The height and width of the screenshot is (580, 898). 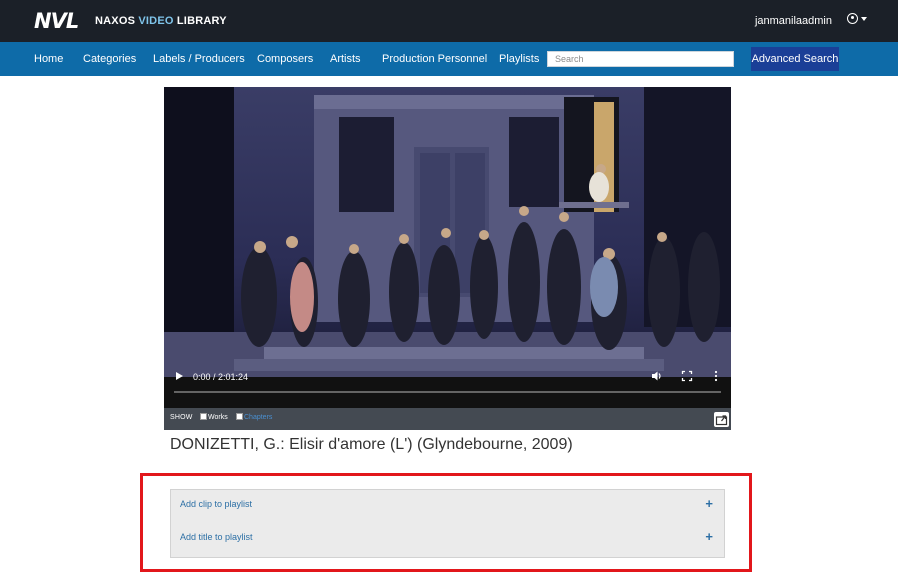 I want to click on search-input: Search, so click(x=640, y=59).